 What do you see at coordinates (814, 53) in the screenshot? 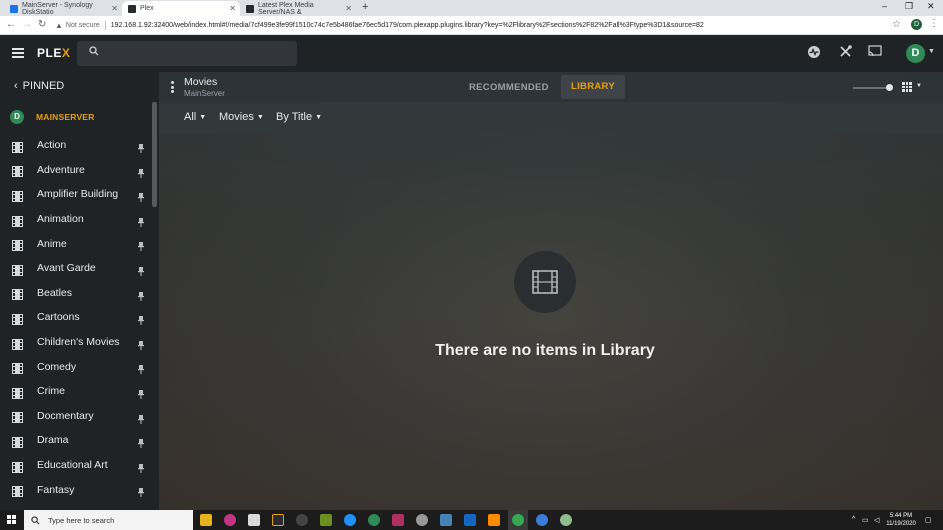
I see `activity-icon` at bounding box center [814, 53].